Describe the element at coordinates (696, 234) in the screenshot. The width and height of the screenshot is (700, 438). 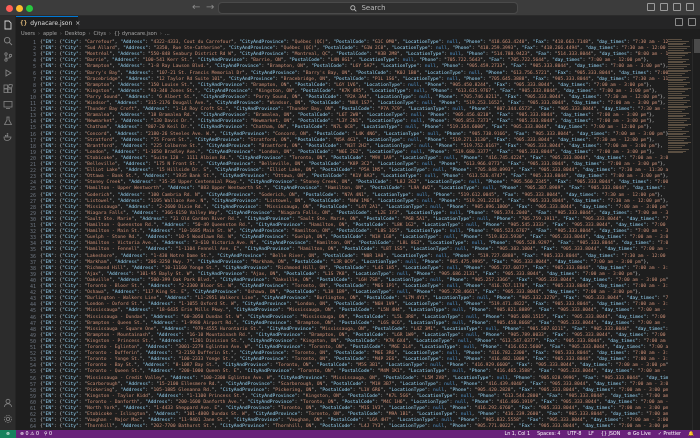
I see `vertical-scrollbar` at that location.